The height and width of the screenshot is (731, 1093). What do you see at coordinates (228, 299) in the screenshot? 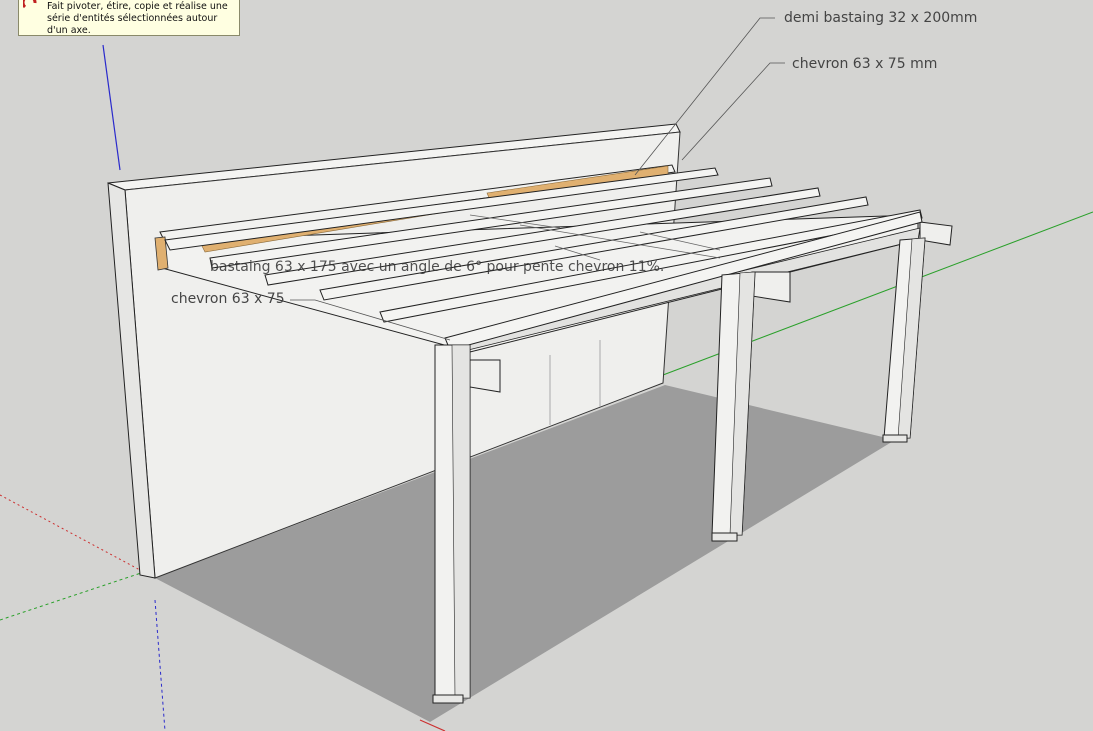
I see `label-chevron-left: chevron 63 x 75` at bounding box center [228, 299].